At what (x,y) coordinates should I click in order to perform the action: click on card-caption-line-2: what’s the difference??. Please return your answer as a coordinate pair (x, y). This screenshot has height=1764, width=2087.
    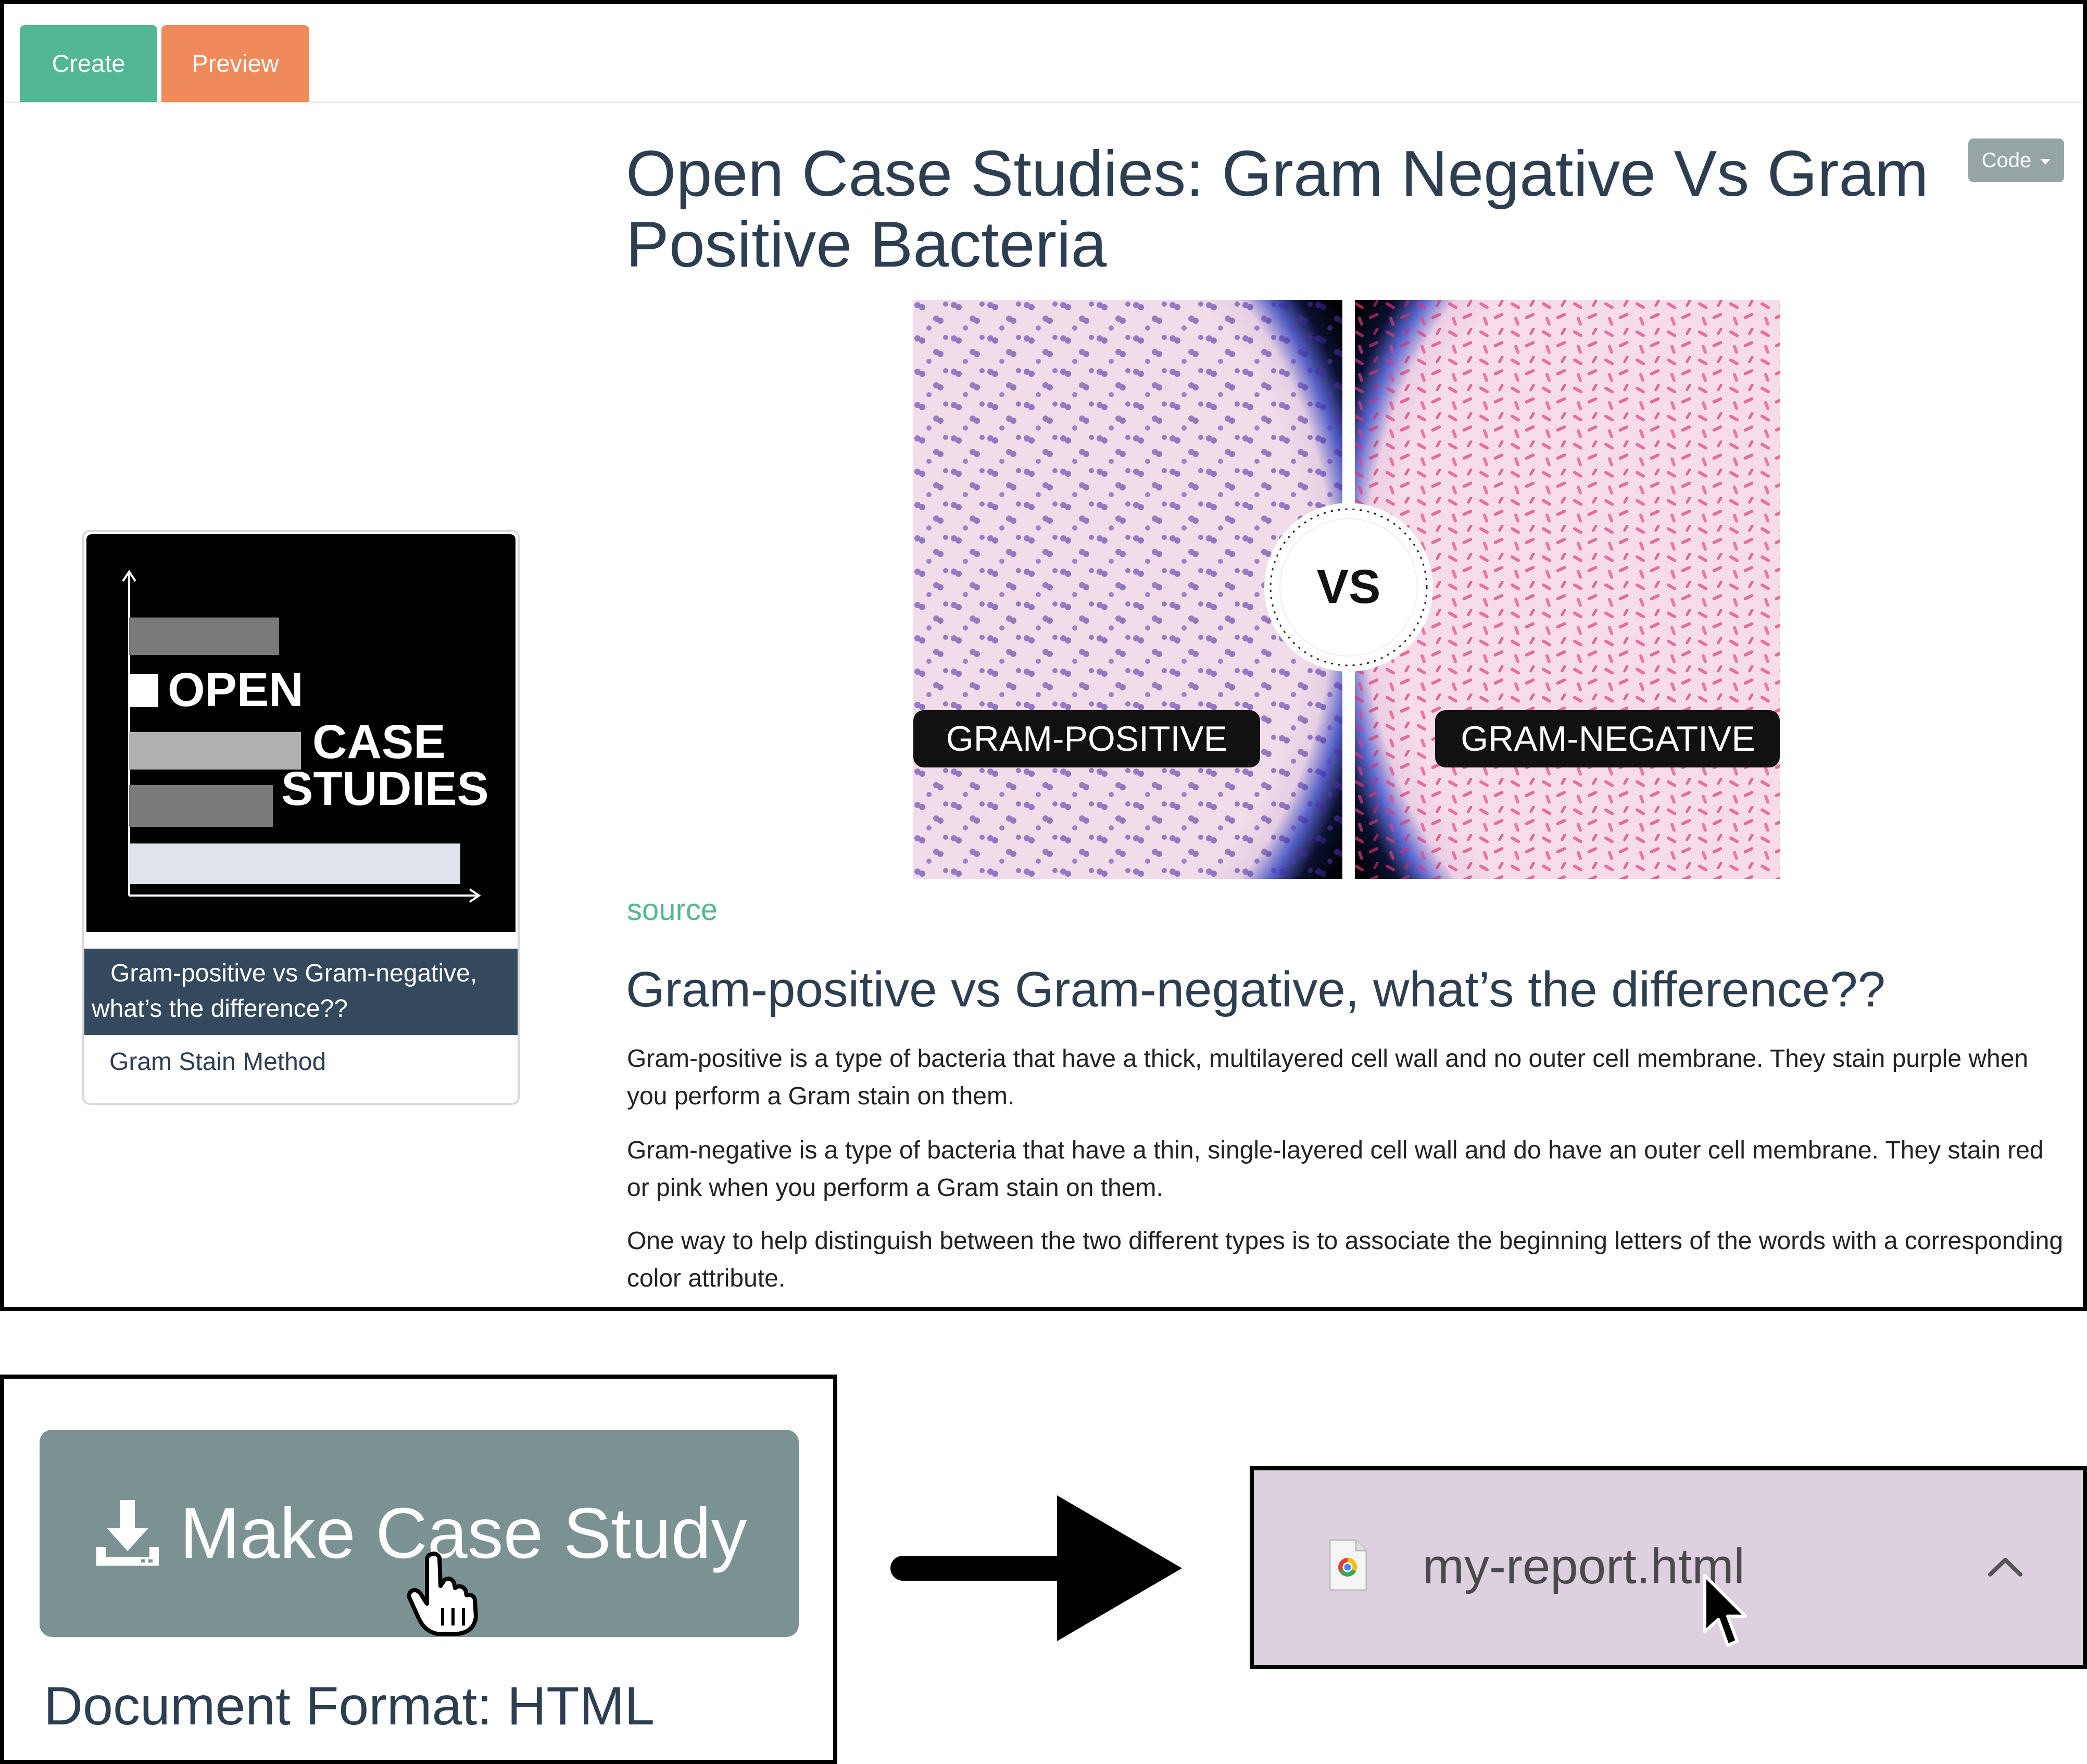
    Looking at the image, I should click on (220, 1009).